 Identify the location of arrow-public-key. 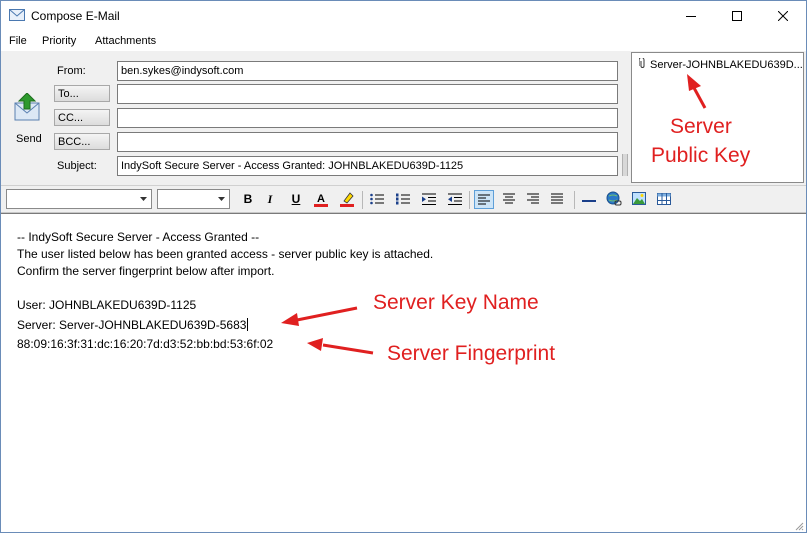
(697, 91).